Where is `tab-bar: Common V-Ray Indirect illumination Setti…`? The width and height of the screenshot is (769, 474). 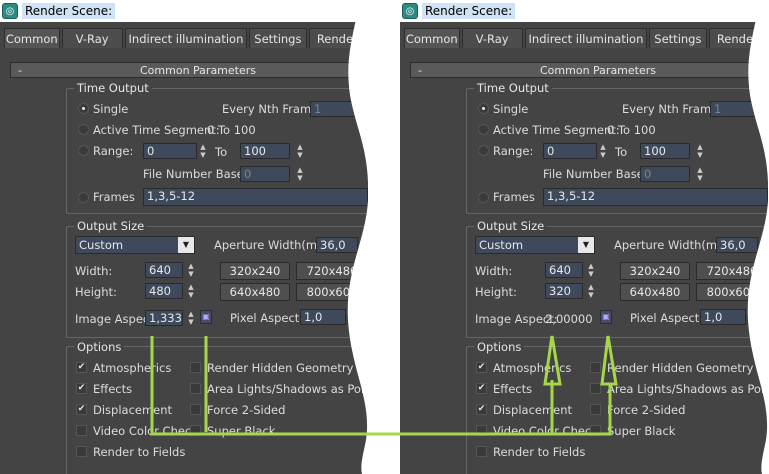 tab-bar: Common V-Ray Indirect illumination Setti… is located at coordinates (586, 38).